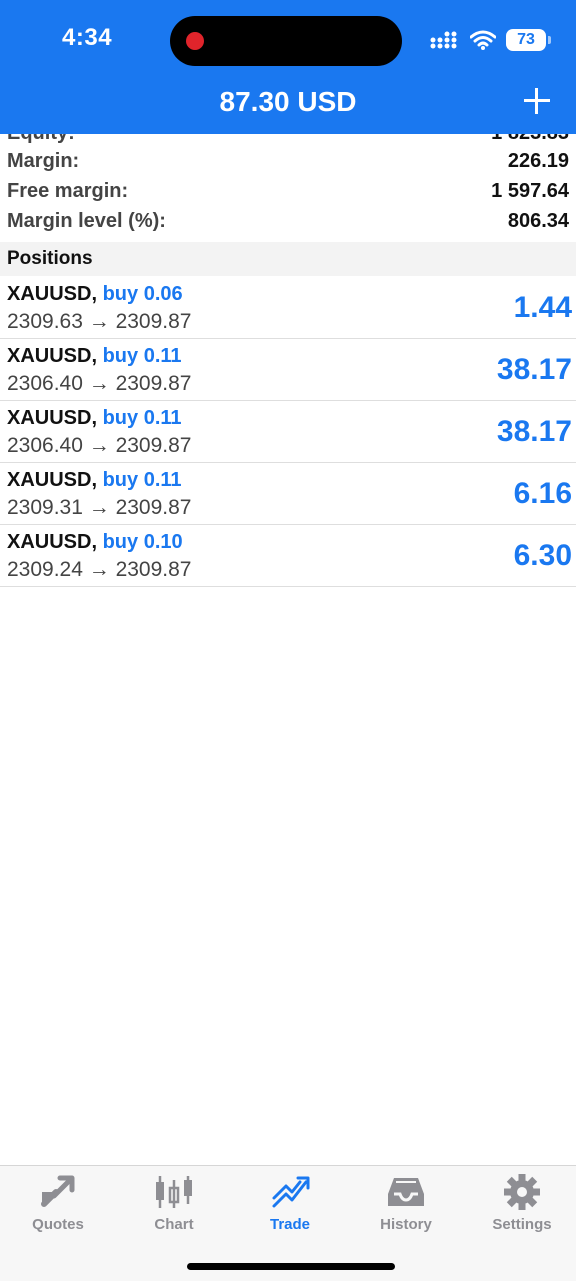 Image resolution: width=576 pixels, height=1281 pixels. Describe the element at coordinates (537, 101) in the screenshot. I see `add-order-button` at that location.